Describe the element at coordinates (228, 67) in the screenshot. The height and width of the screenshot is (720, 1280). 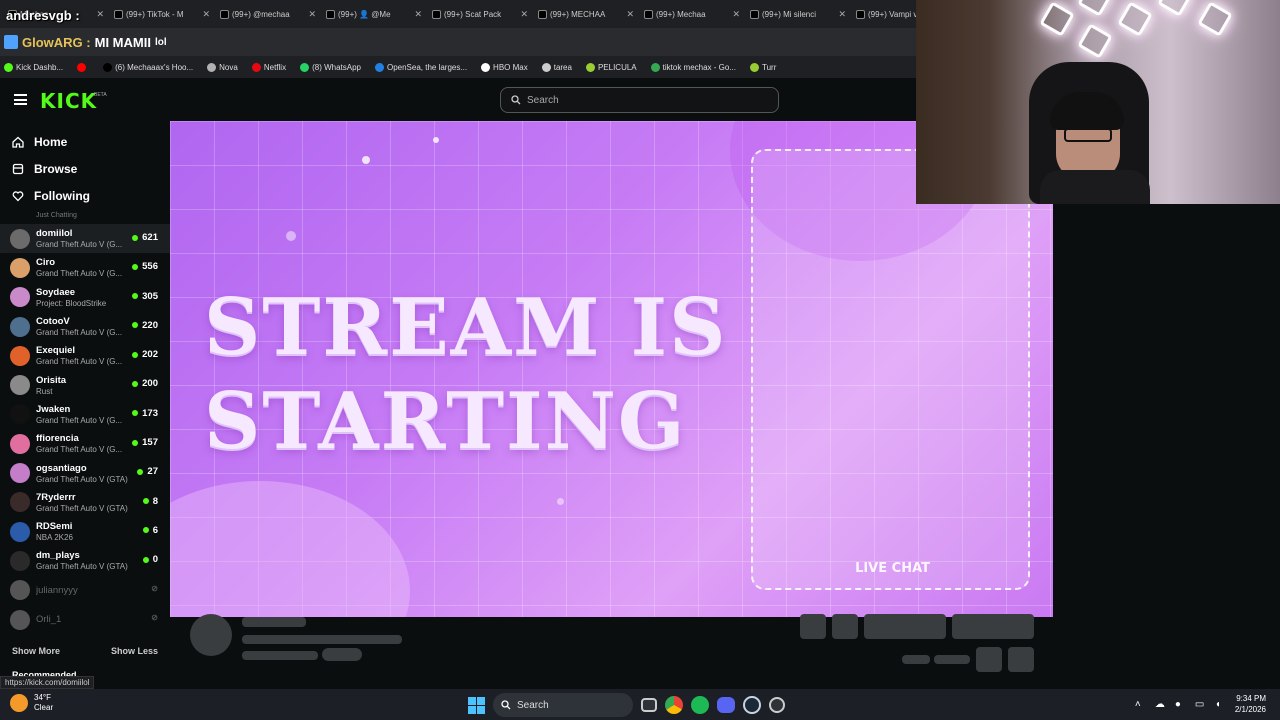
I see `bookmark-label: Nova` at that location.